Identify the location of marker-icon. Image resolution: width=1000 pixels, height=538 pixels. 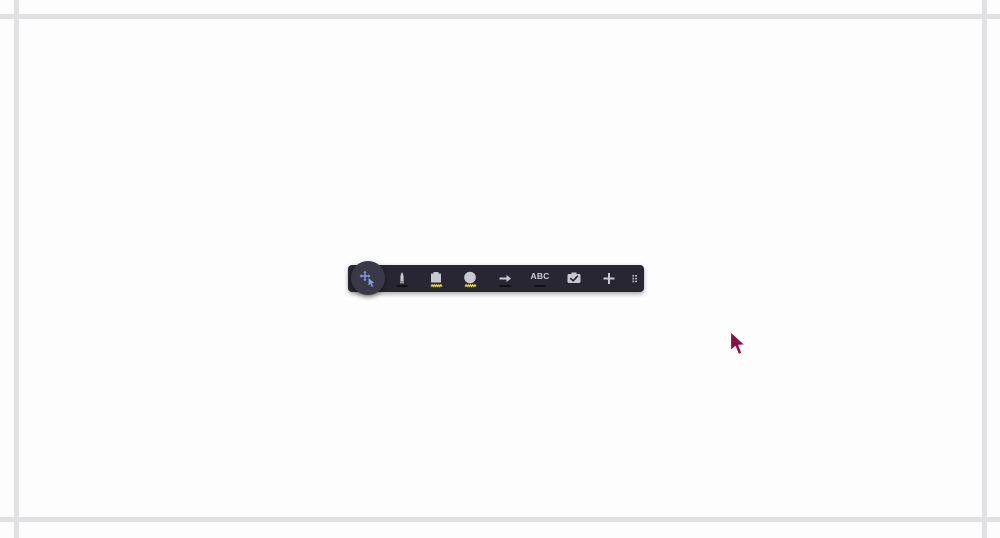
(402, 279).